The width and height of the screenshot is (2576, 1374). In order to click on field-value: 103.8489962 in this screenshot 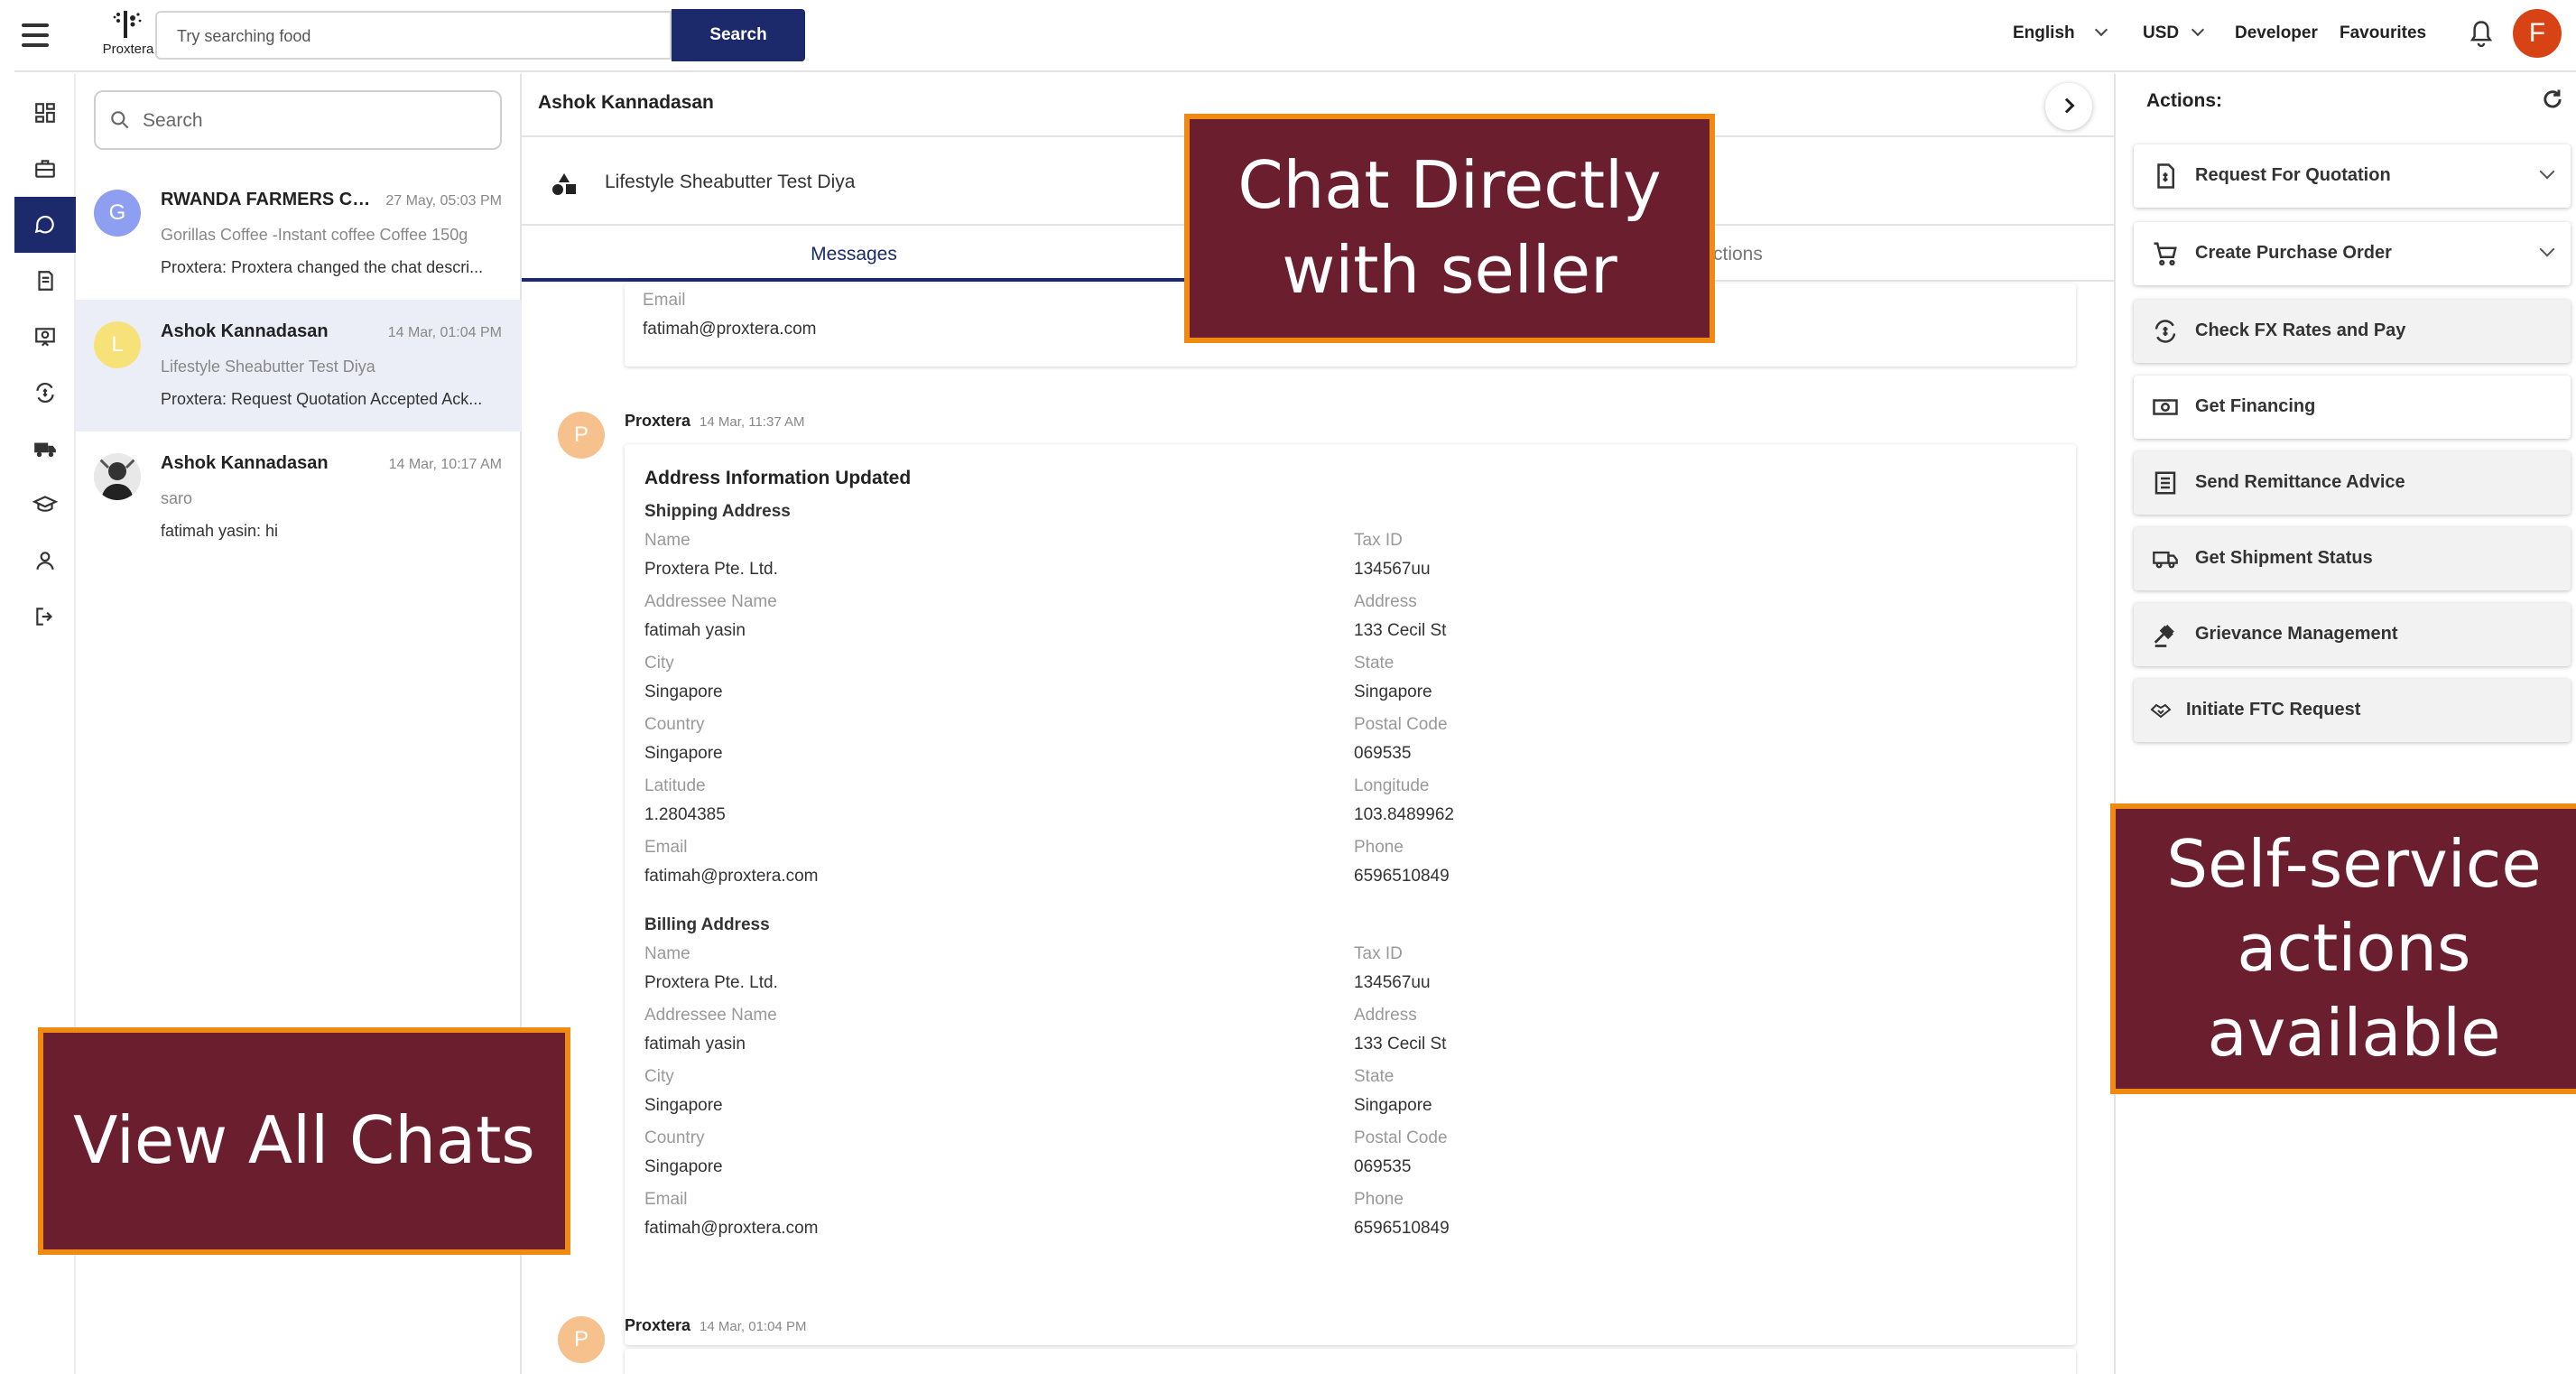, I will do `click(1404, 814)`.